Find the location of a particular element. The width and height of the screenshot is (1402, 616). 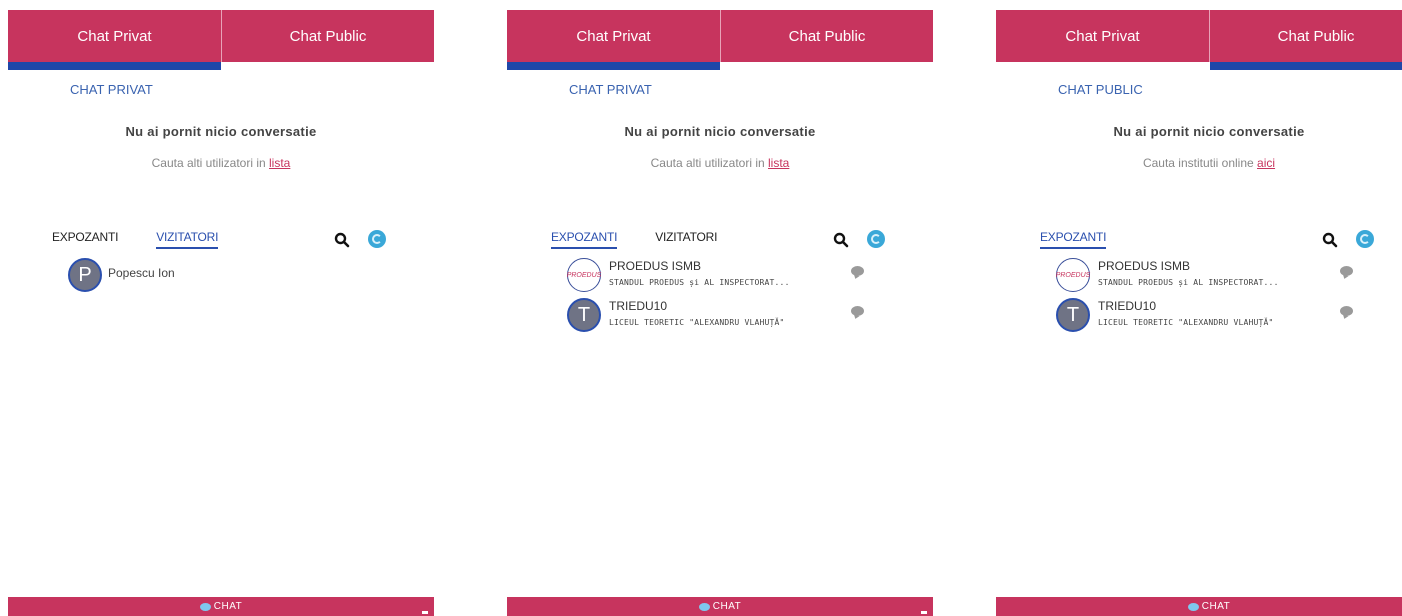

section-title: CHAT PUBLIC is located at coordinates (1100, 89).